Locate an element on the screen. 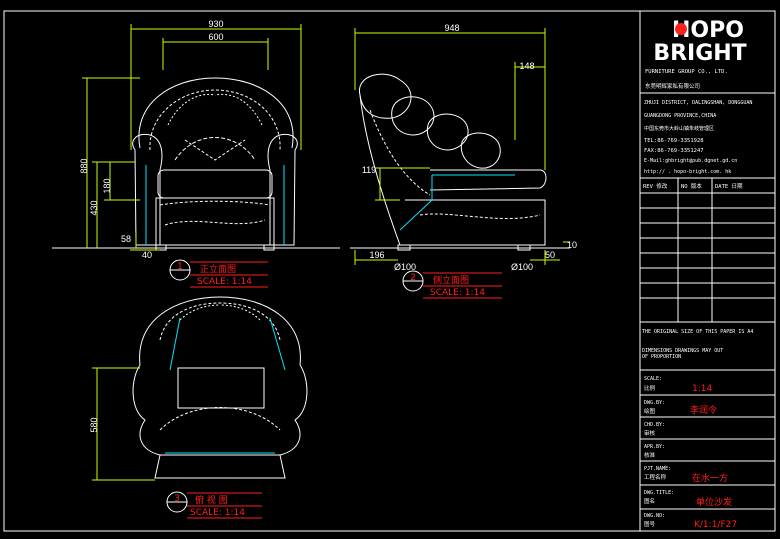 The width and height of the screenshot is (780, 539). email: E-Mail:ghbright@pub.dgnet.gd.cn is located at coordinates (690, 161).